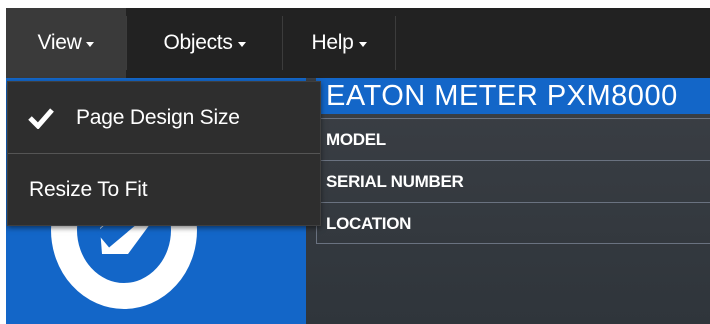 The image size is (710, 324). What do you see at coordinates (59, 42) in the screenshot?
I see `menu-view-label: View` at bounding box center [59, 42].